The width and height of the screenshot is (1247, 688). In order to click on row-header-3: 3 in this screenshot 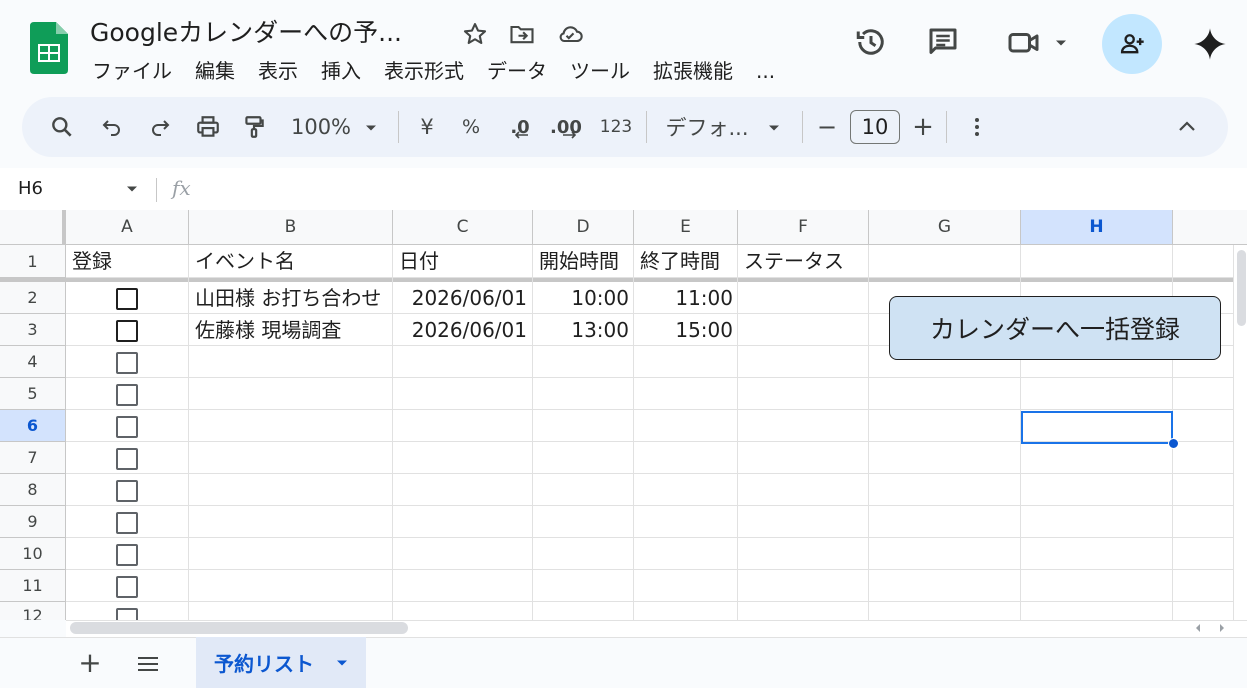, I will do `click(33, 330)`.